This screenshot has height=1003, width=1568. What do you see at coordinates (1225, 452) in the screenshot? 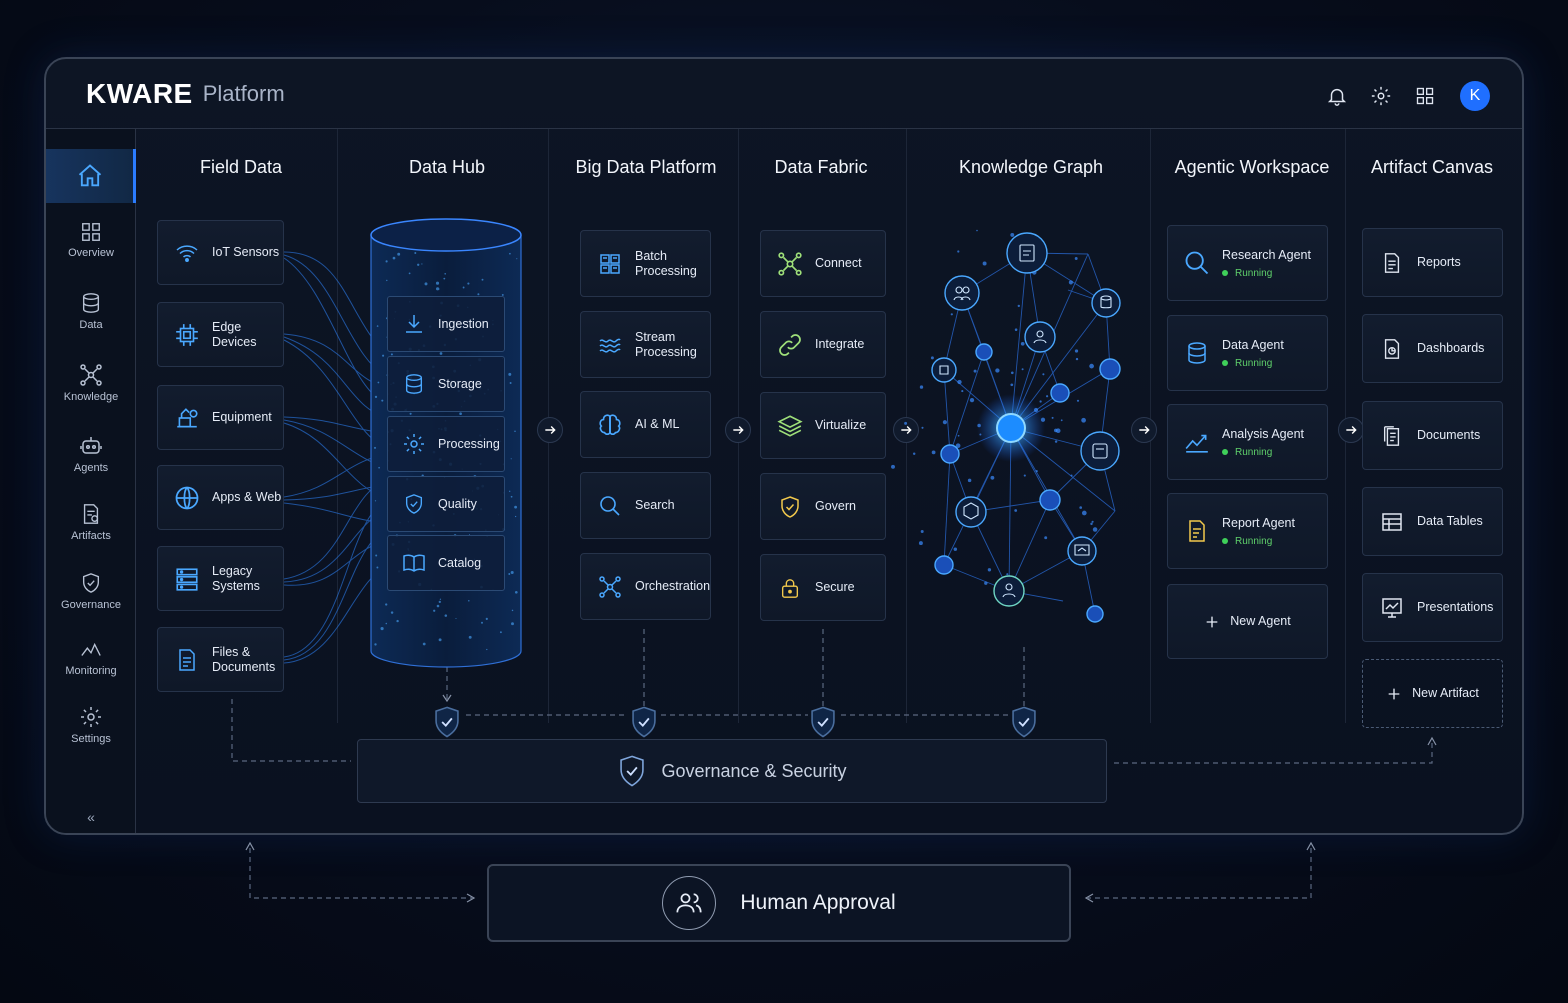
I see `status-dot` at bounding box center [1225, 452].